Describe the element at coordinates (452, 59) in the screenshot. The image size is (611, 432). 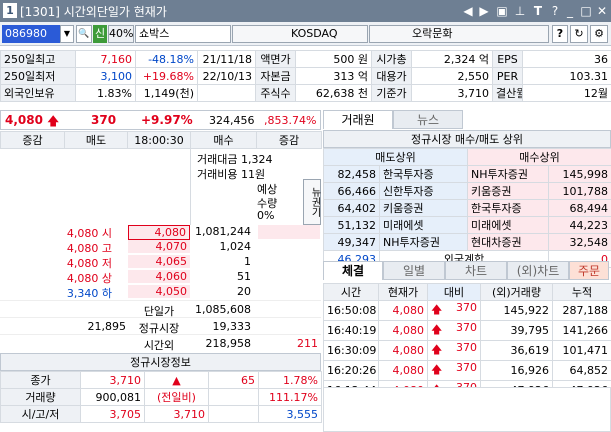
I see `info-value-2: 2,324 억` at that location.